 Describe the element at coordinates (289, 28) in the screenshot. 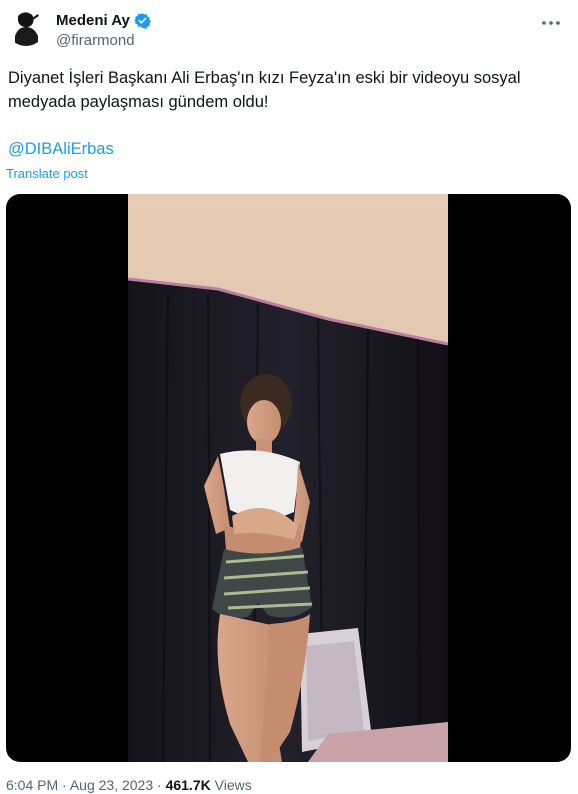

I see `tweet-header: Medeni Ay @firarmond` at that location.